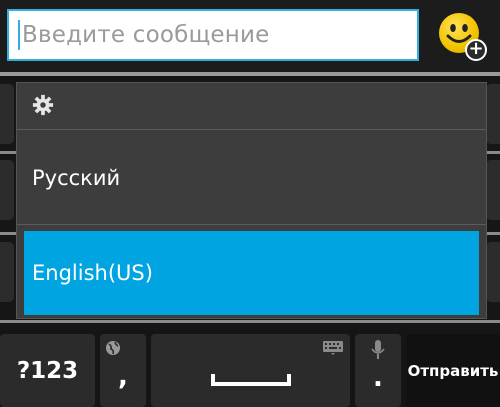  Describe the element at coordinates (250, 379) in the screenshot. I see `space-bar-icon` at that location.